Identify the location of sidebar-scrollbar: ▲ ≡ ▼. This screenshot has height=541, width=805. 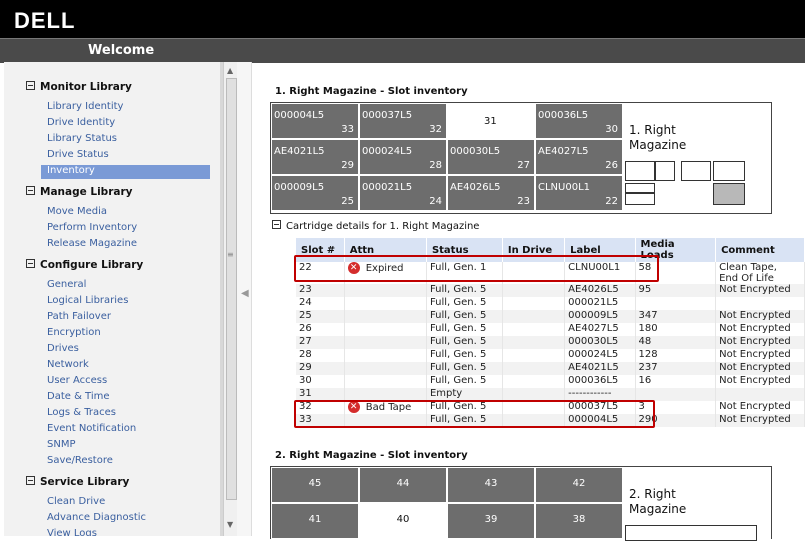
(230, 299).